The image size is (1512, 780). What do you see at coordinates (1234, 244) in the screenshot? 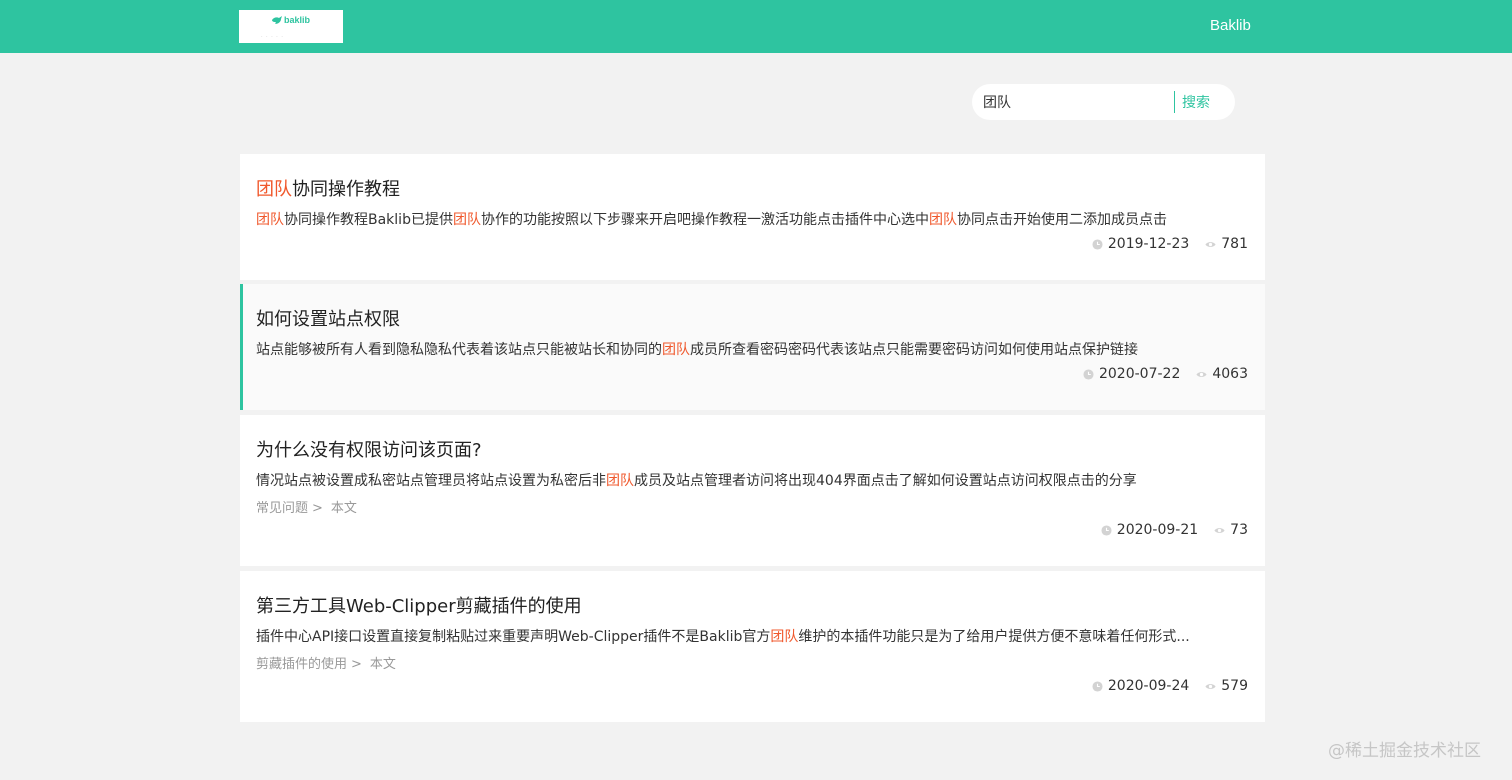
I see `result-views: 781` at bounding box center [1234, 244].